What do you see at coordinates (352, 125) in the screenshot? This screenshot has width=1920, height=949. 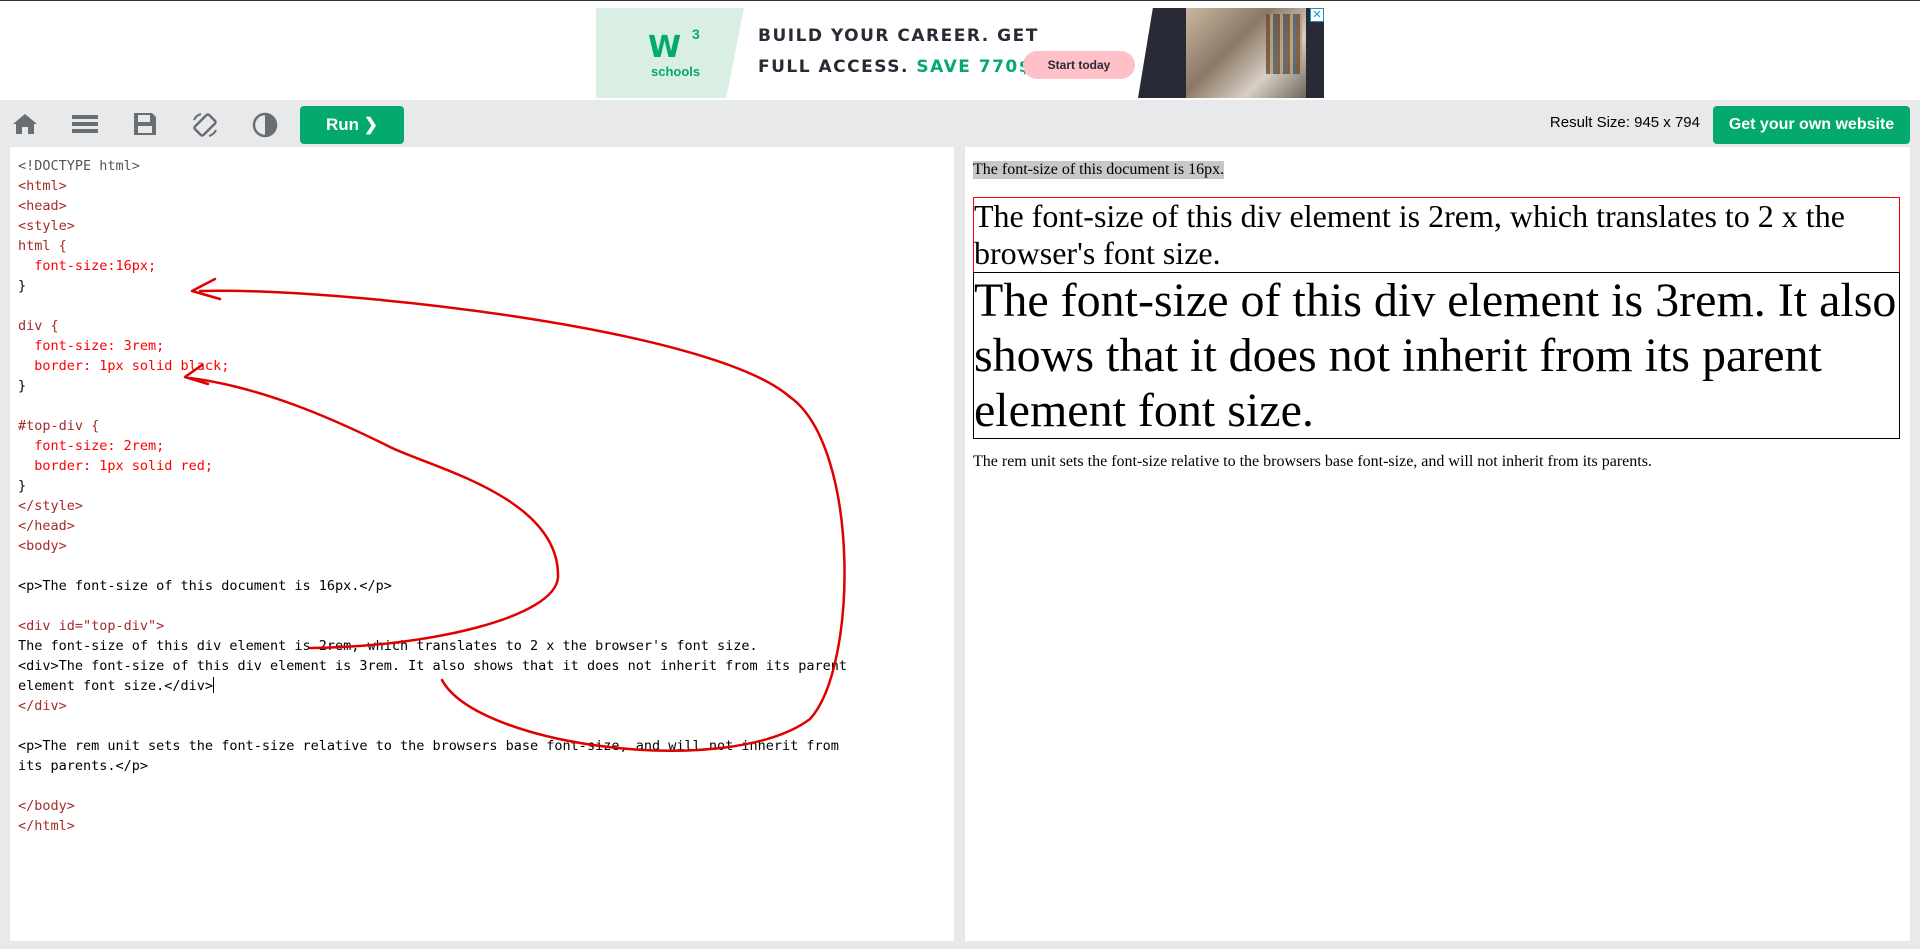 I see `run-button: Run ❯` at bounding box center [352, 125].